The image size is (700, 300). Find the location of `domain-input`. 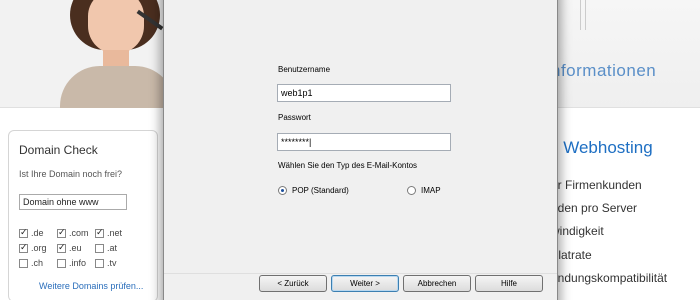

domain-input is located at coordinates (73, 202).